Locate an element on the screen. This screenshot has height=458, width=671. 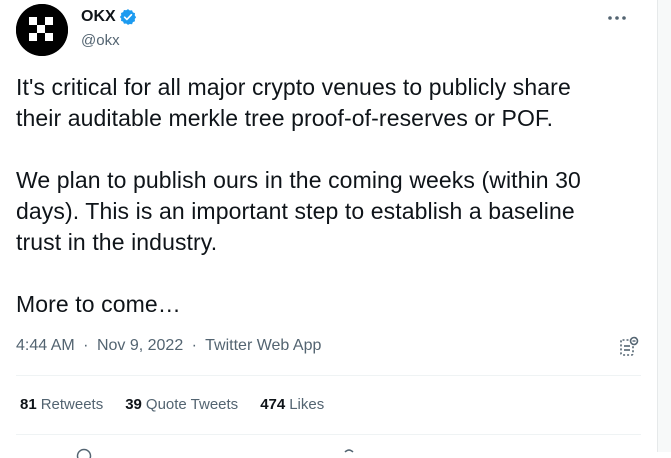
verified-badge-icon is located at coordinates (128, 17).